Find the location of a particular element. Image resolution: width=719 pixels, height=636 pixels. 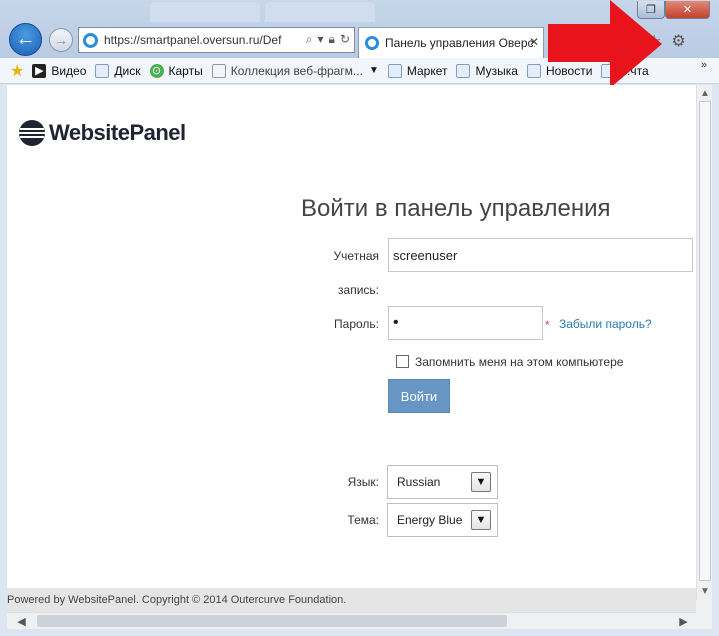

login-button: Войти is located at coordinates (419, 396).